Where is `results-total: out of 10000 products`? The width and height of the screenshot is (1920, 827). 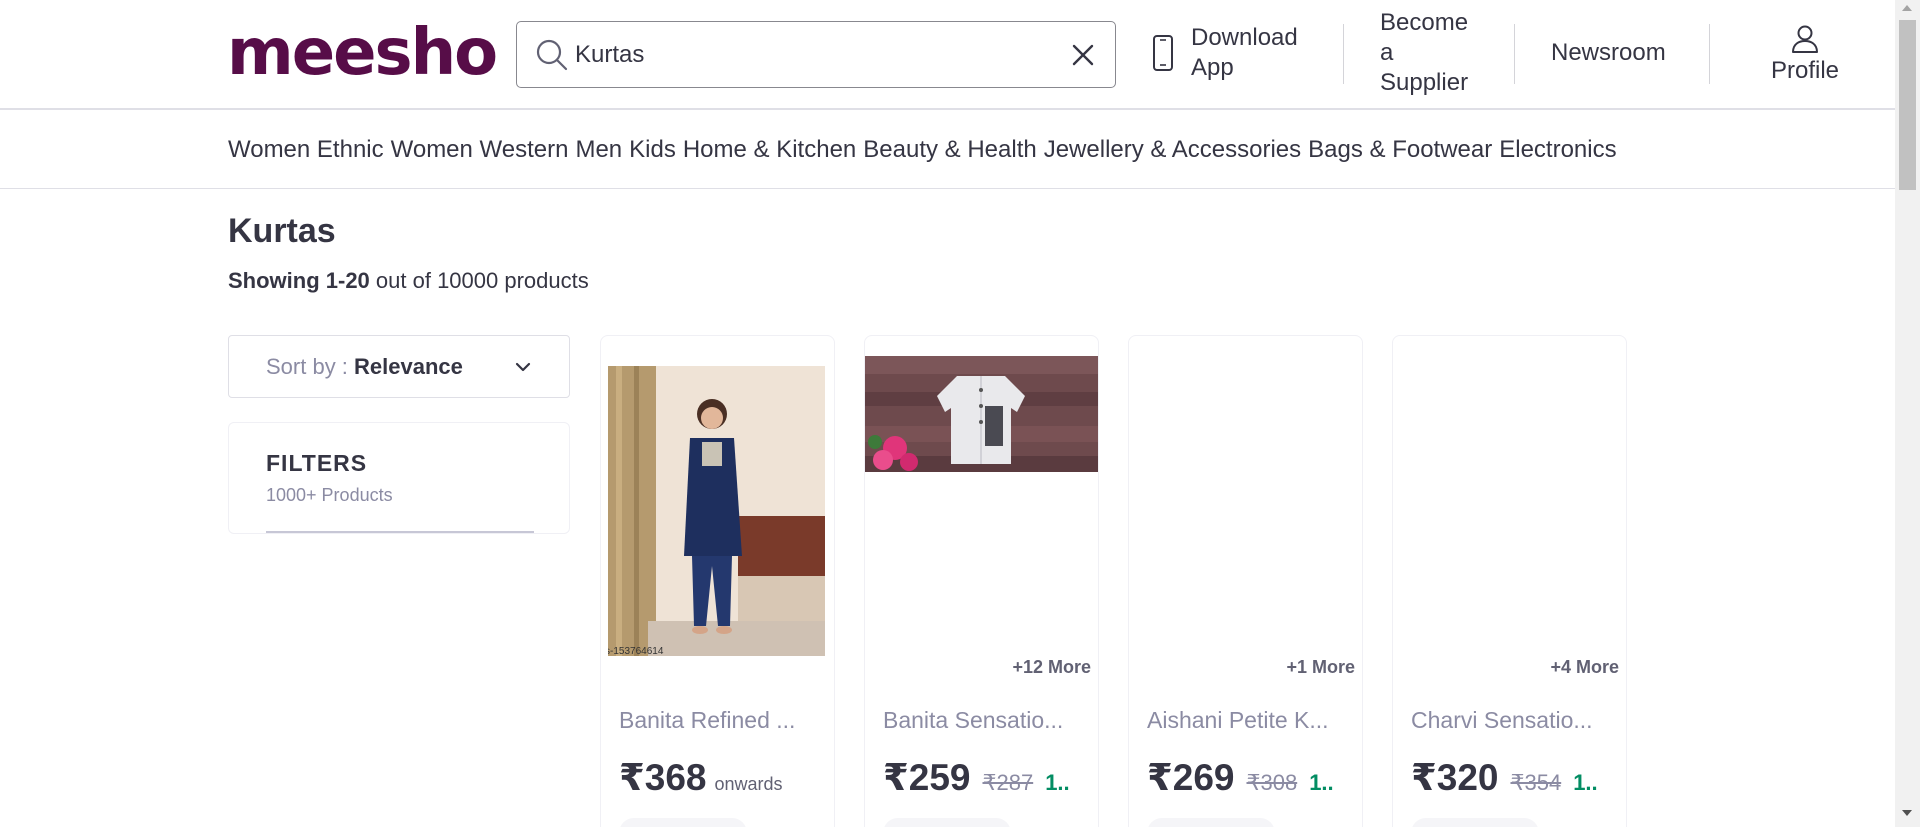 results-total: out of 10000 products is located at coordinates (479, 280).